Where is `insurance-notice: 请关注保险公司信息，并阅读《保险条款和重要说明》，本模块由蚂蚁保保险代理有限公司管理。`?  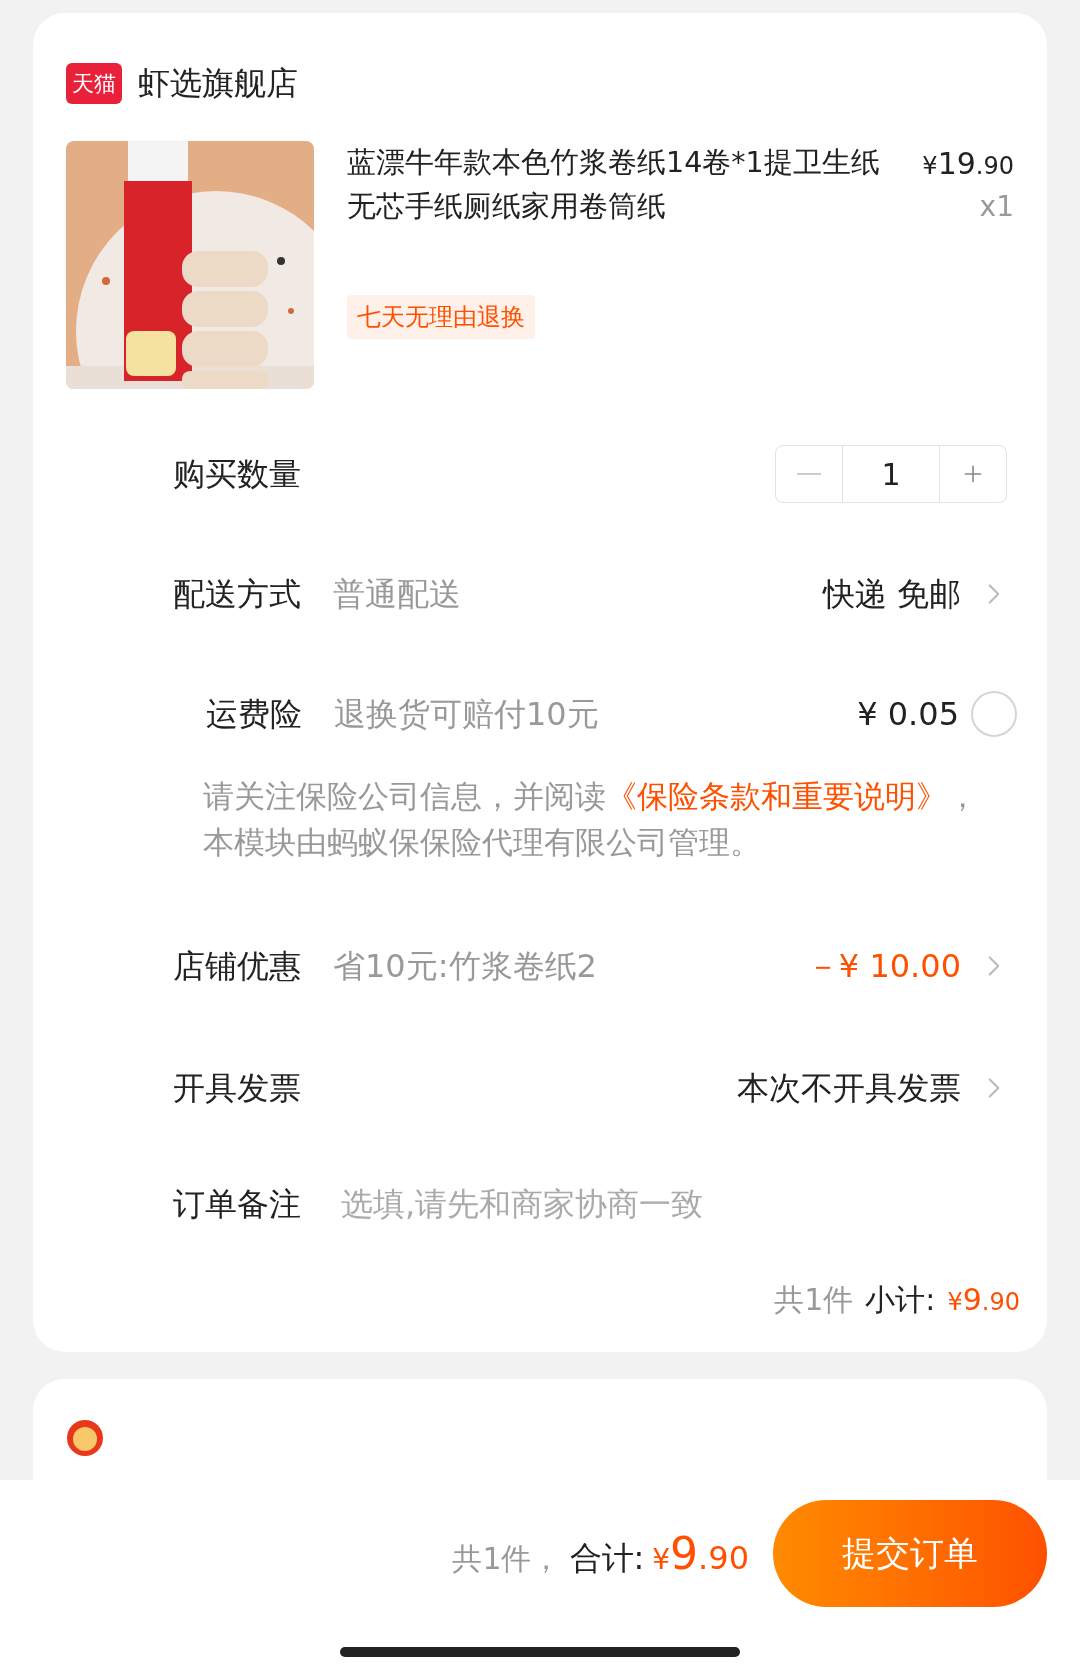 insurance-notice: 请关注保险公司信息，并阅读《保险条款和重要说明》，本模块由蚂蚁保保险代理有限公司管理。 is located at coordinates (591, 819).